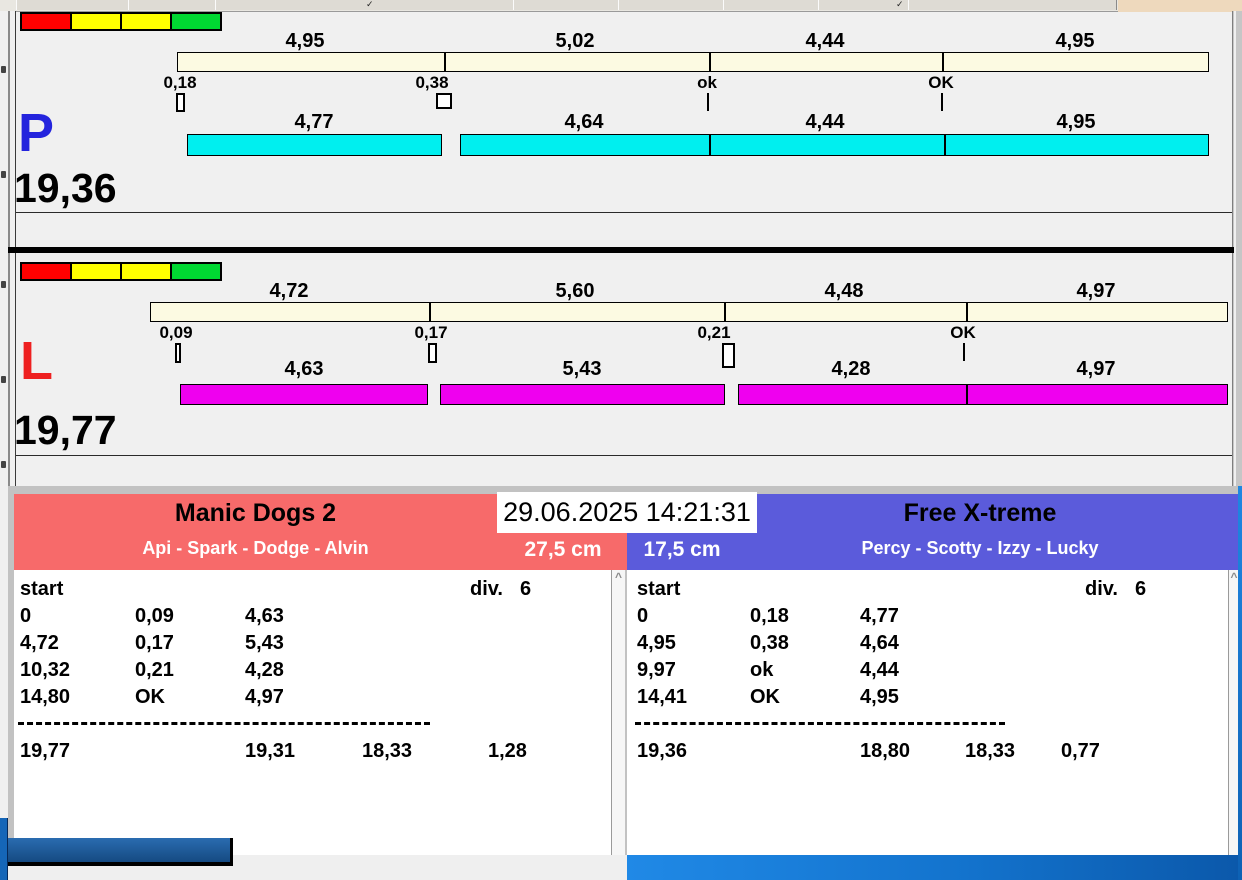 This screenshot has width=1242, height=880. I want to click on table-cell: 0,21, so click(154, 670).